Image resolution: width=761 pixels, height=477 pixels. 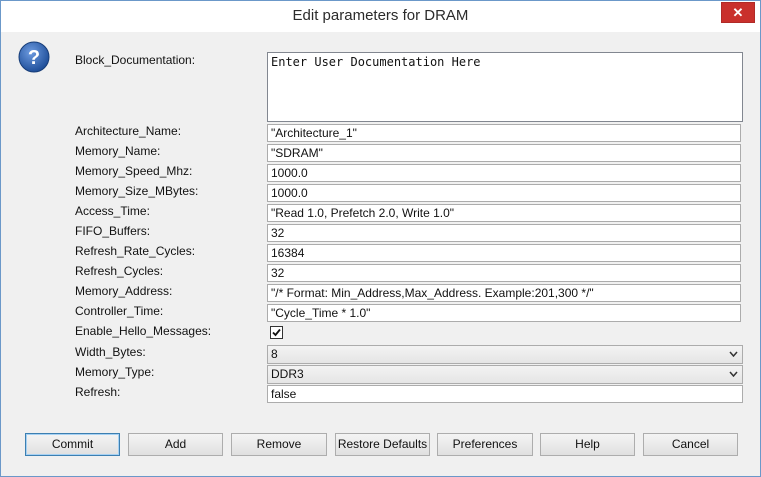 What do you see at coordinates (505, 354) in the screenshot?
I see `width-bytes-dropdown: 8` at bounding box center [505, 354].